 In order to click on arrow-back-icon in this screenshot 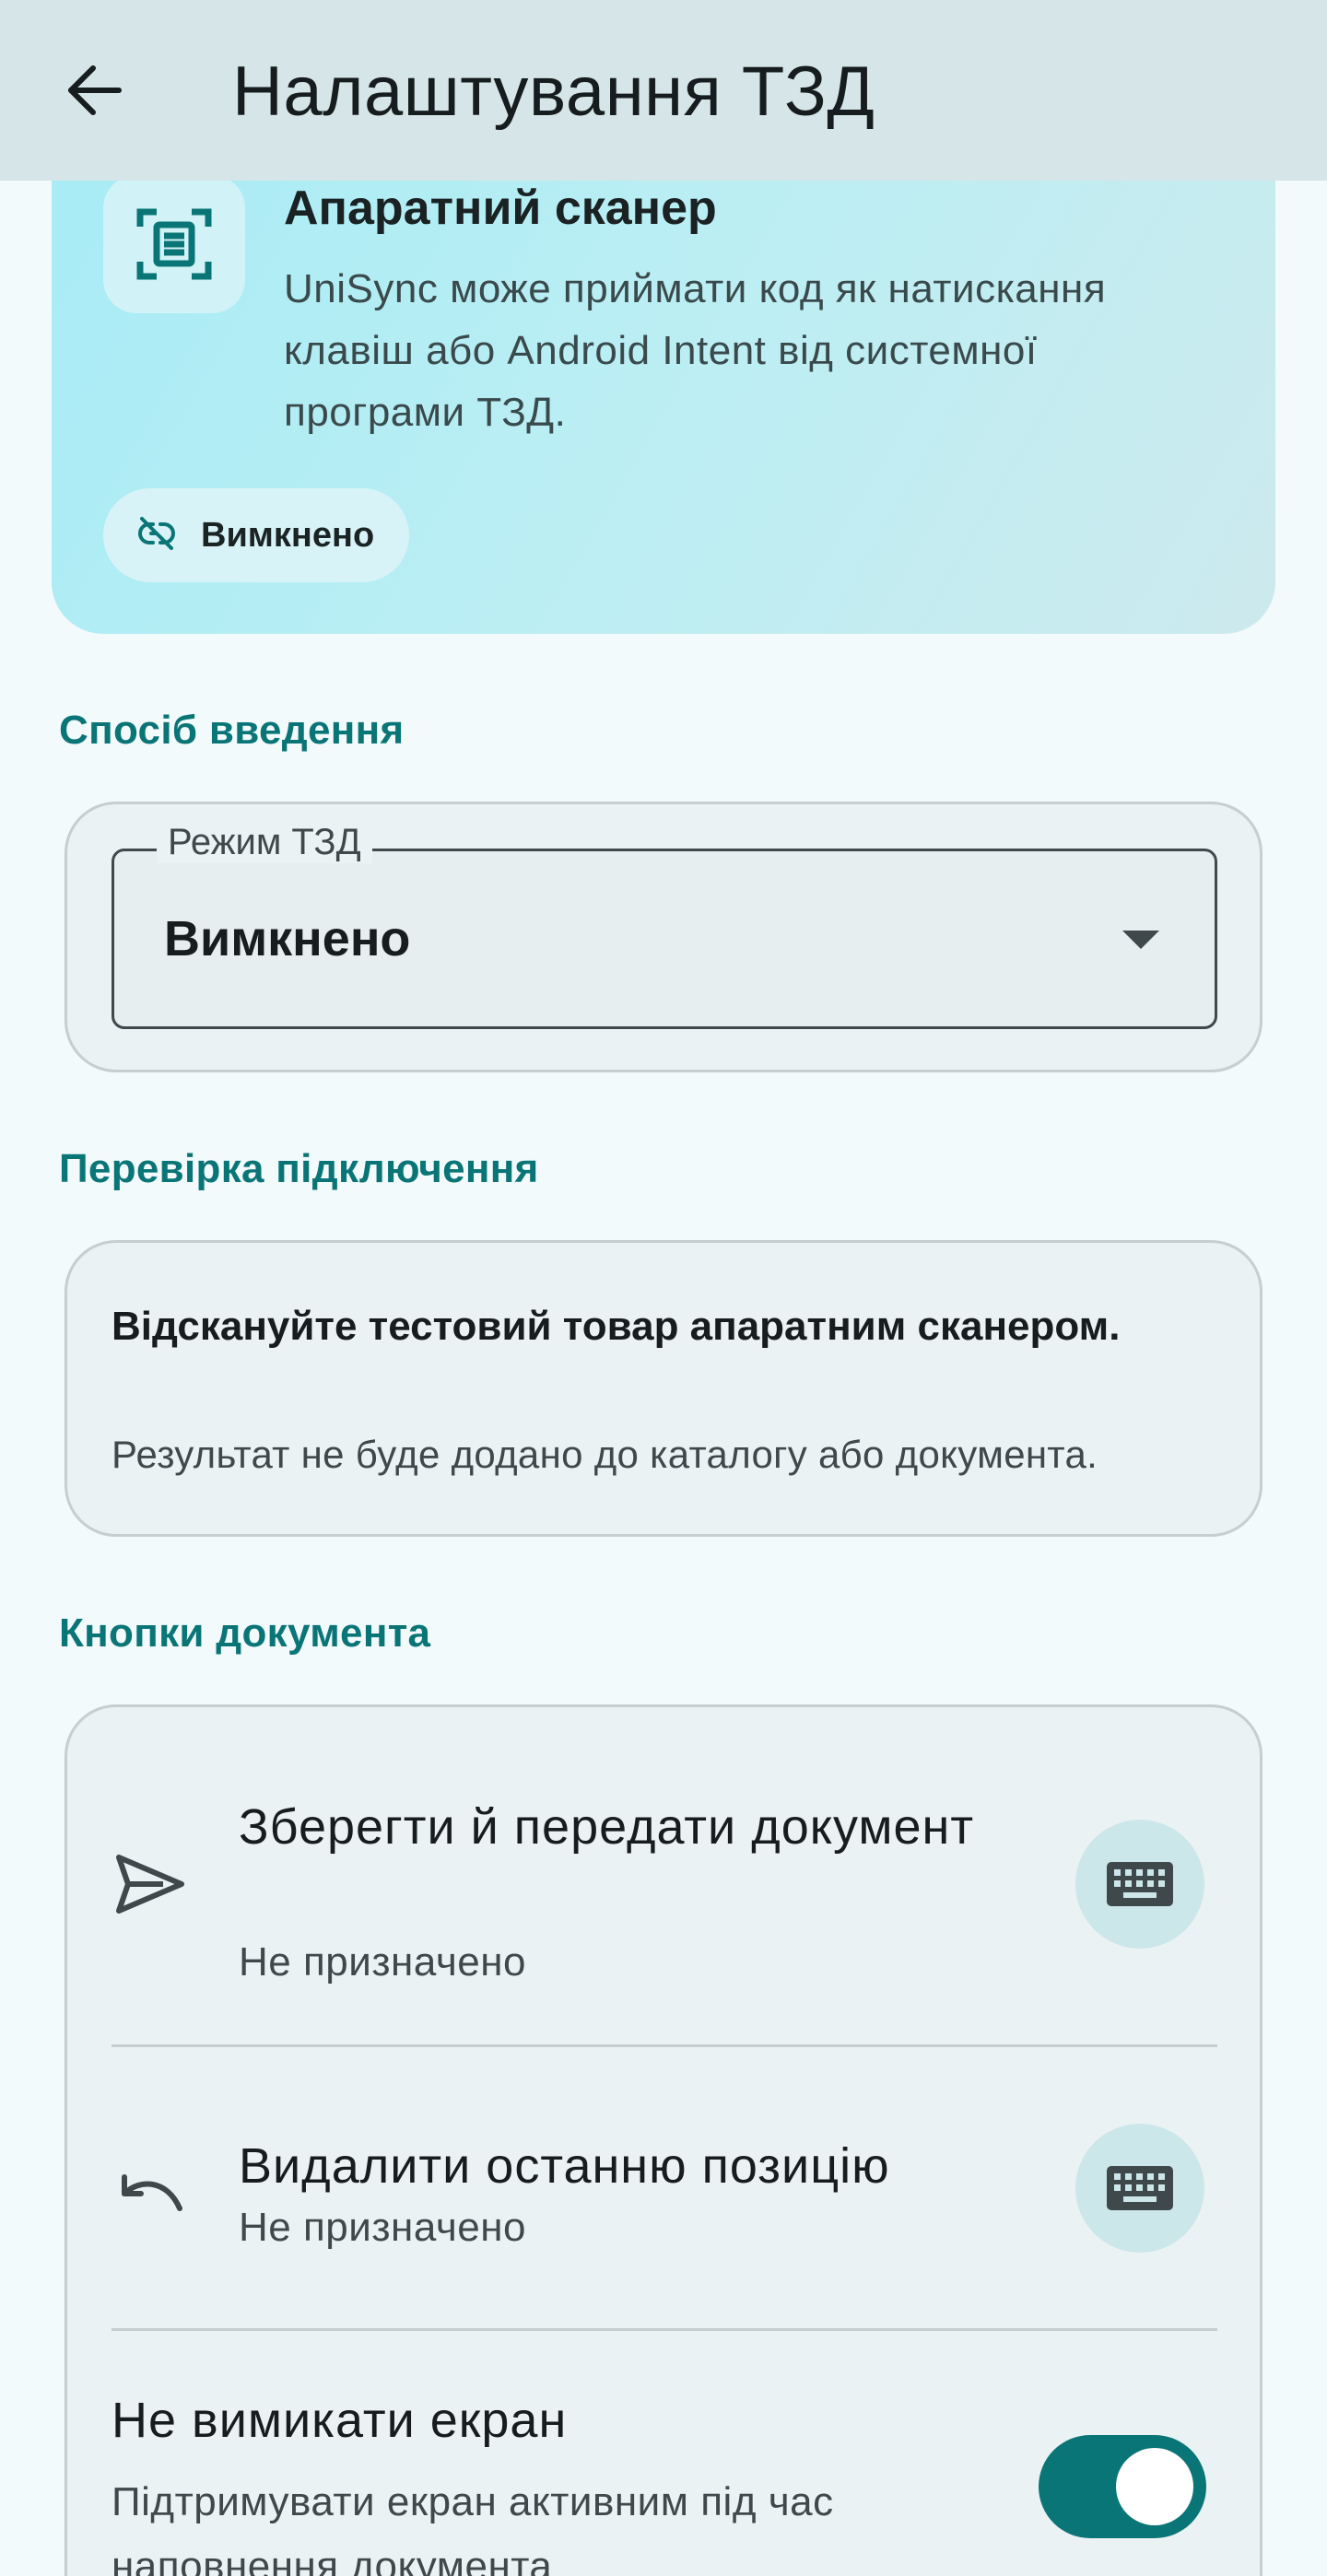, I will do `click(95, 90)`.